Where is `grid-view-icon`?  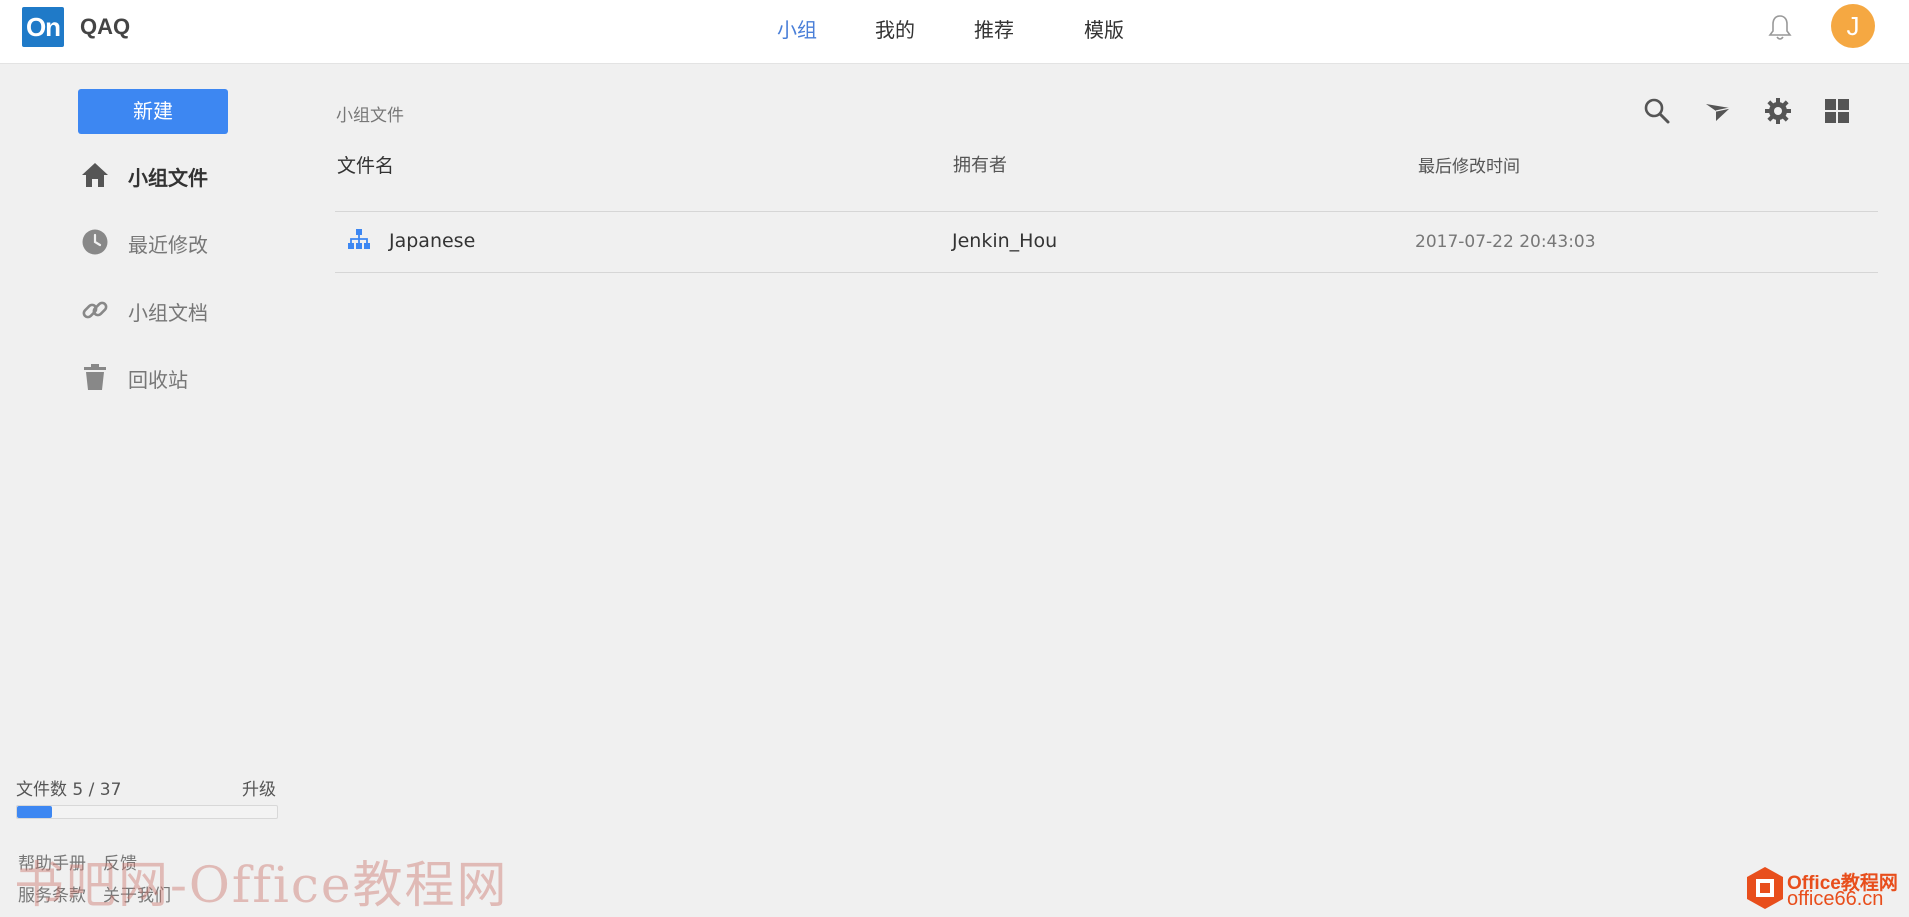
grid-view-icon is located at coordinates (1837, 111).